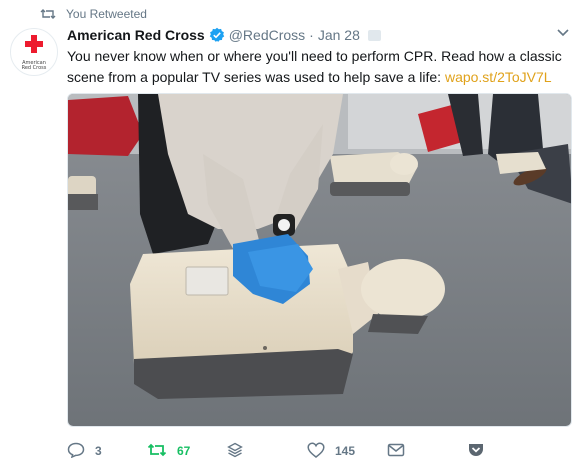 The width and height of the screenshot is (584, 467). I want to click on more-options-button, so click(563, 33).